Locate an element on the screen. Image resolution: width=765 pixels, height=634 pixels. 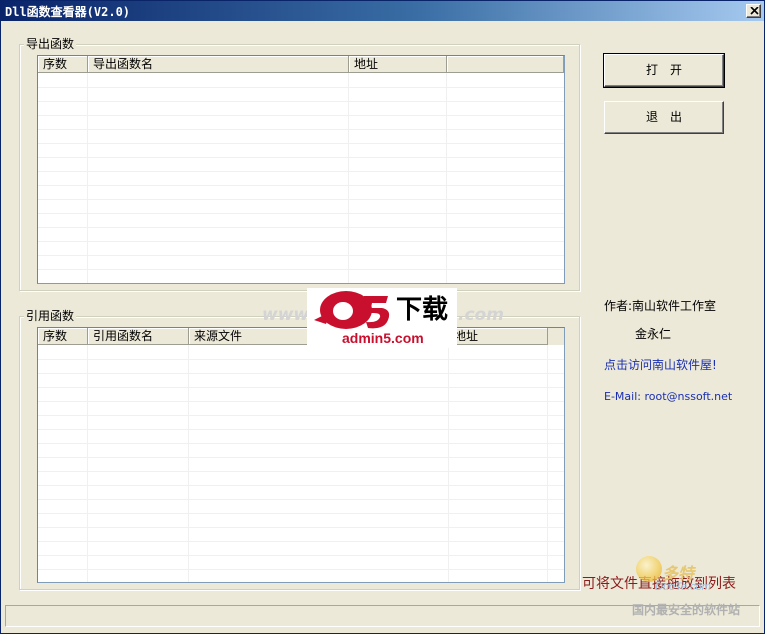
column-header-extra is located at coordinates (505, 64).